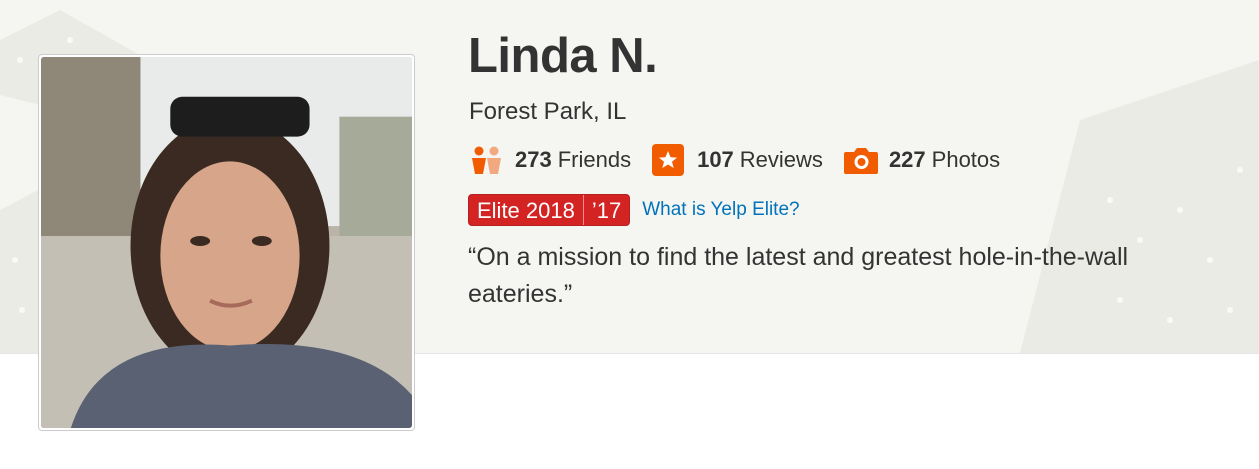  Describe the element at coordinates (715, 159) in the screenshot. I see `reviews-count: 107` at that location.